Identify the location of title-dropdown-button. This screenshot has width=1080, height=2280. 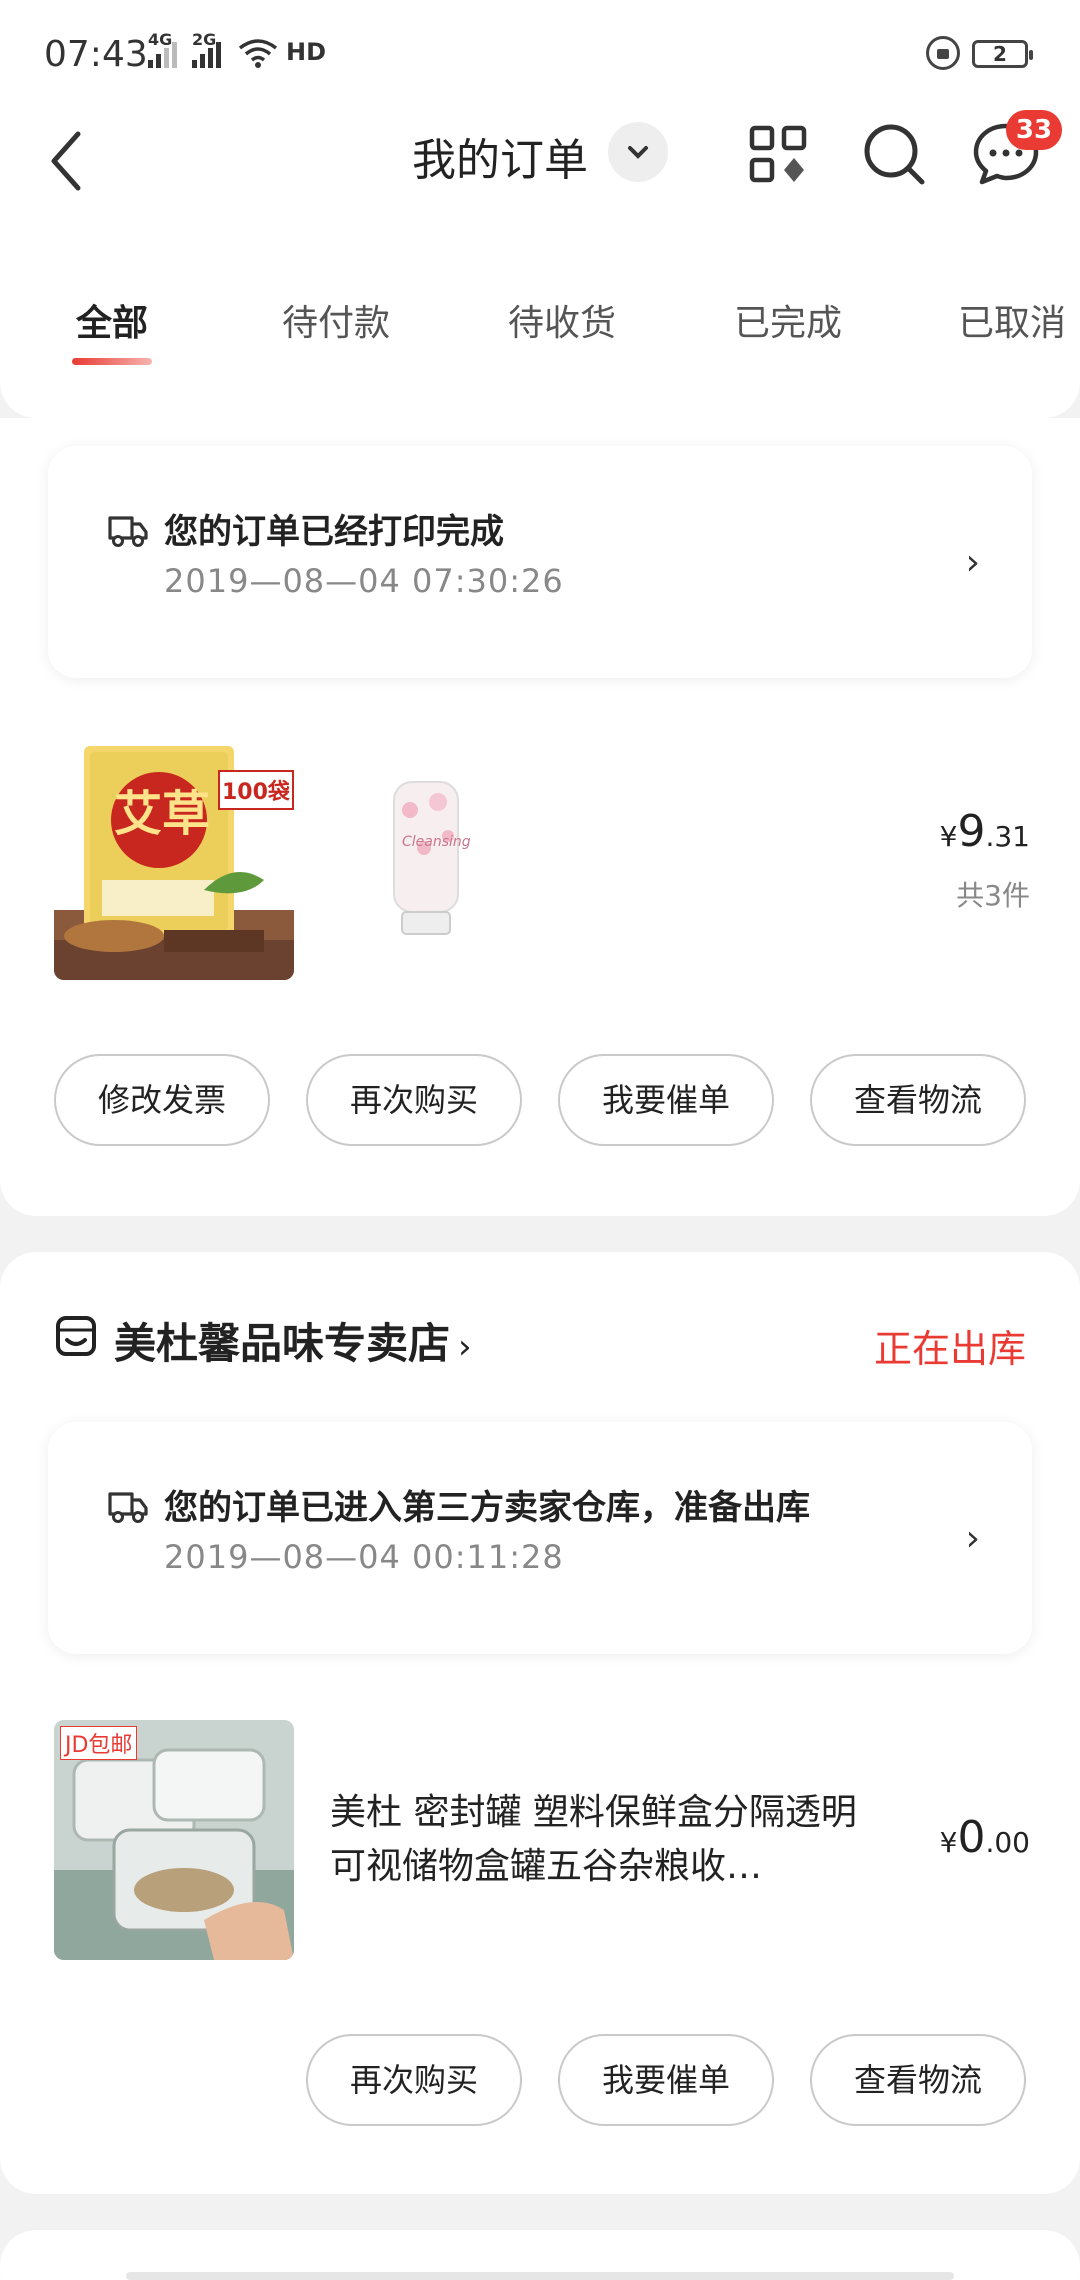
(638, 152).